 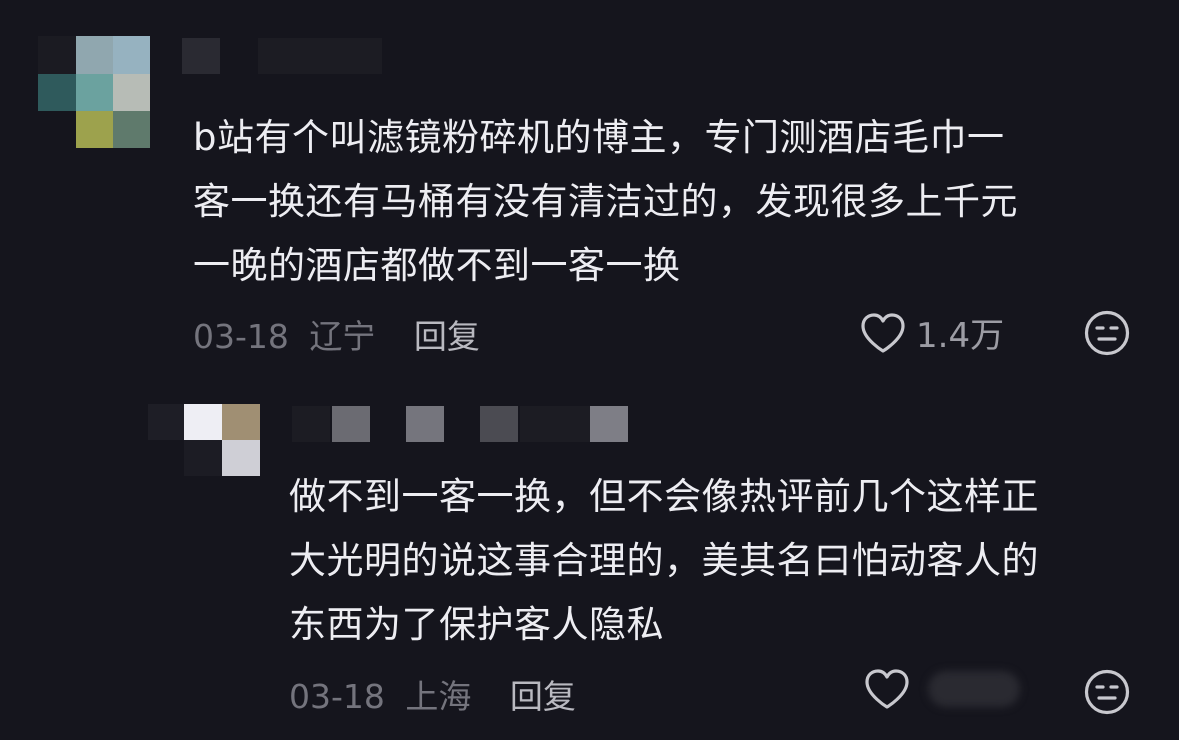 I want to click on like-count: 1.4万, so click(x=960, y=336).